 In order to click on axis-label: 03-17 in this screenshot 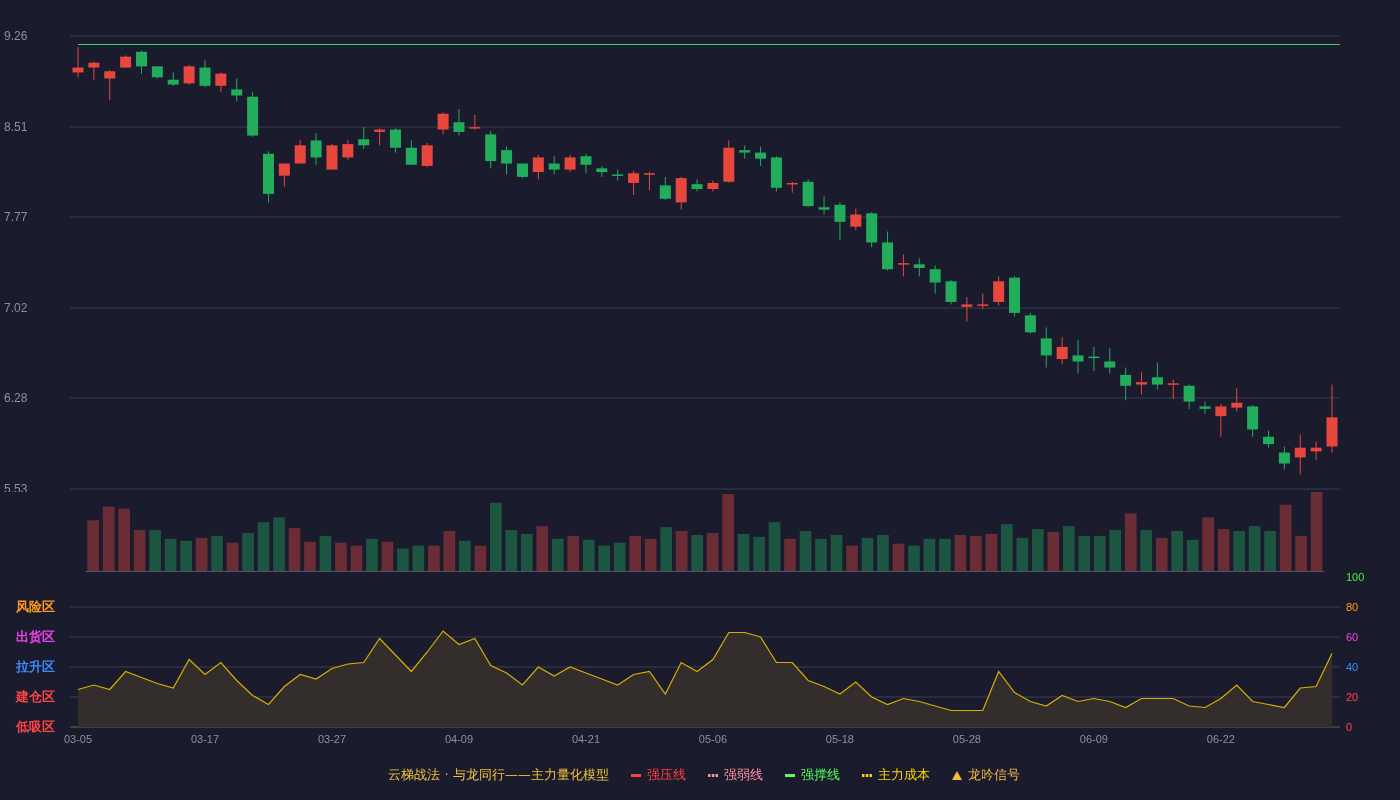, I will do `click(205, 739)`.